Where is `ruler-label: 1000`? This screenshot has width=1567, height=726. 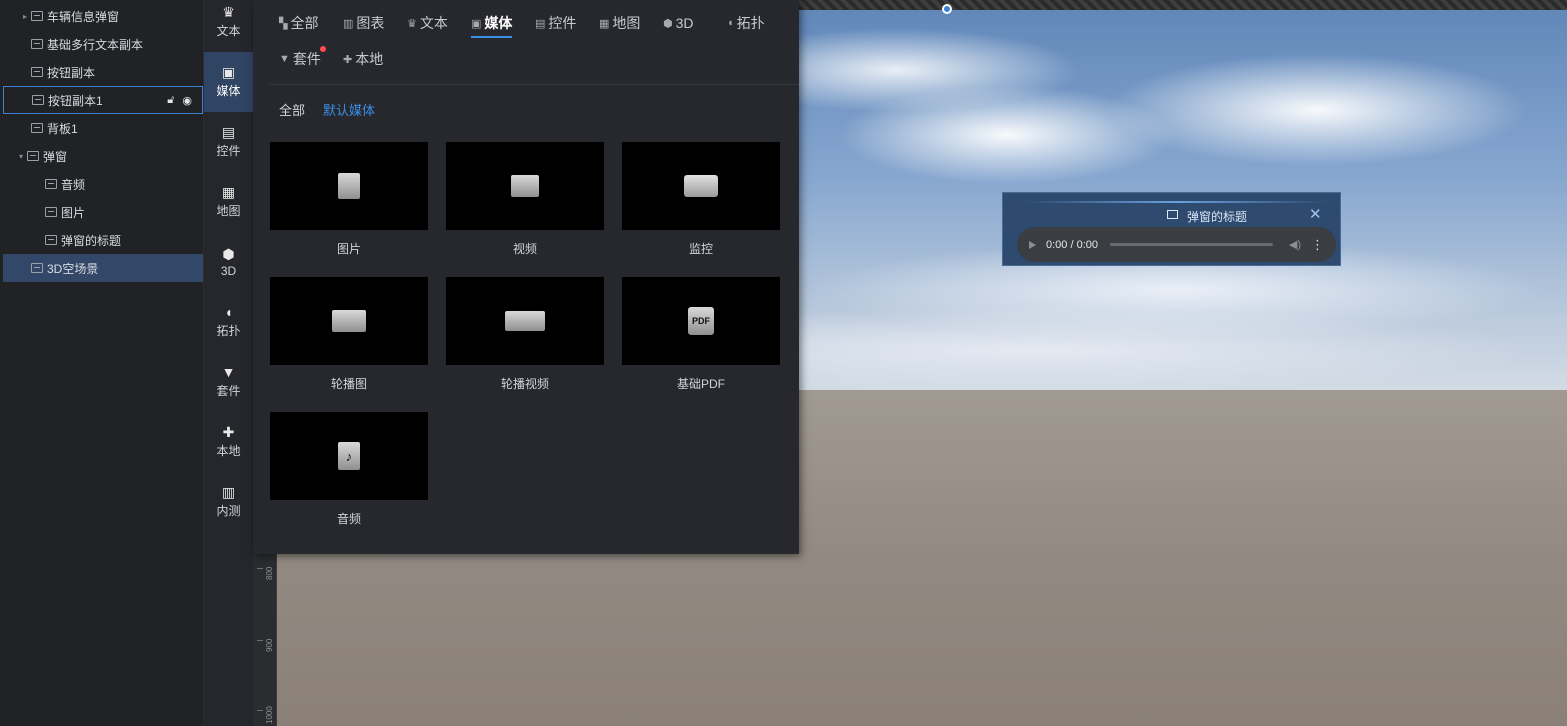 ruler-label: 1000 is located at coordinates (269, 715).